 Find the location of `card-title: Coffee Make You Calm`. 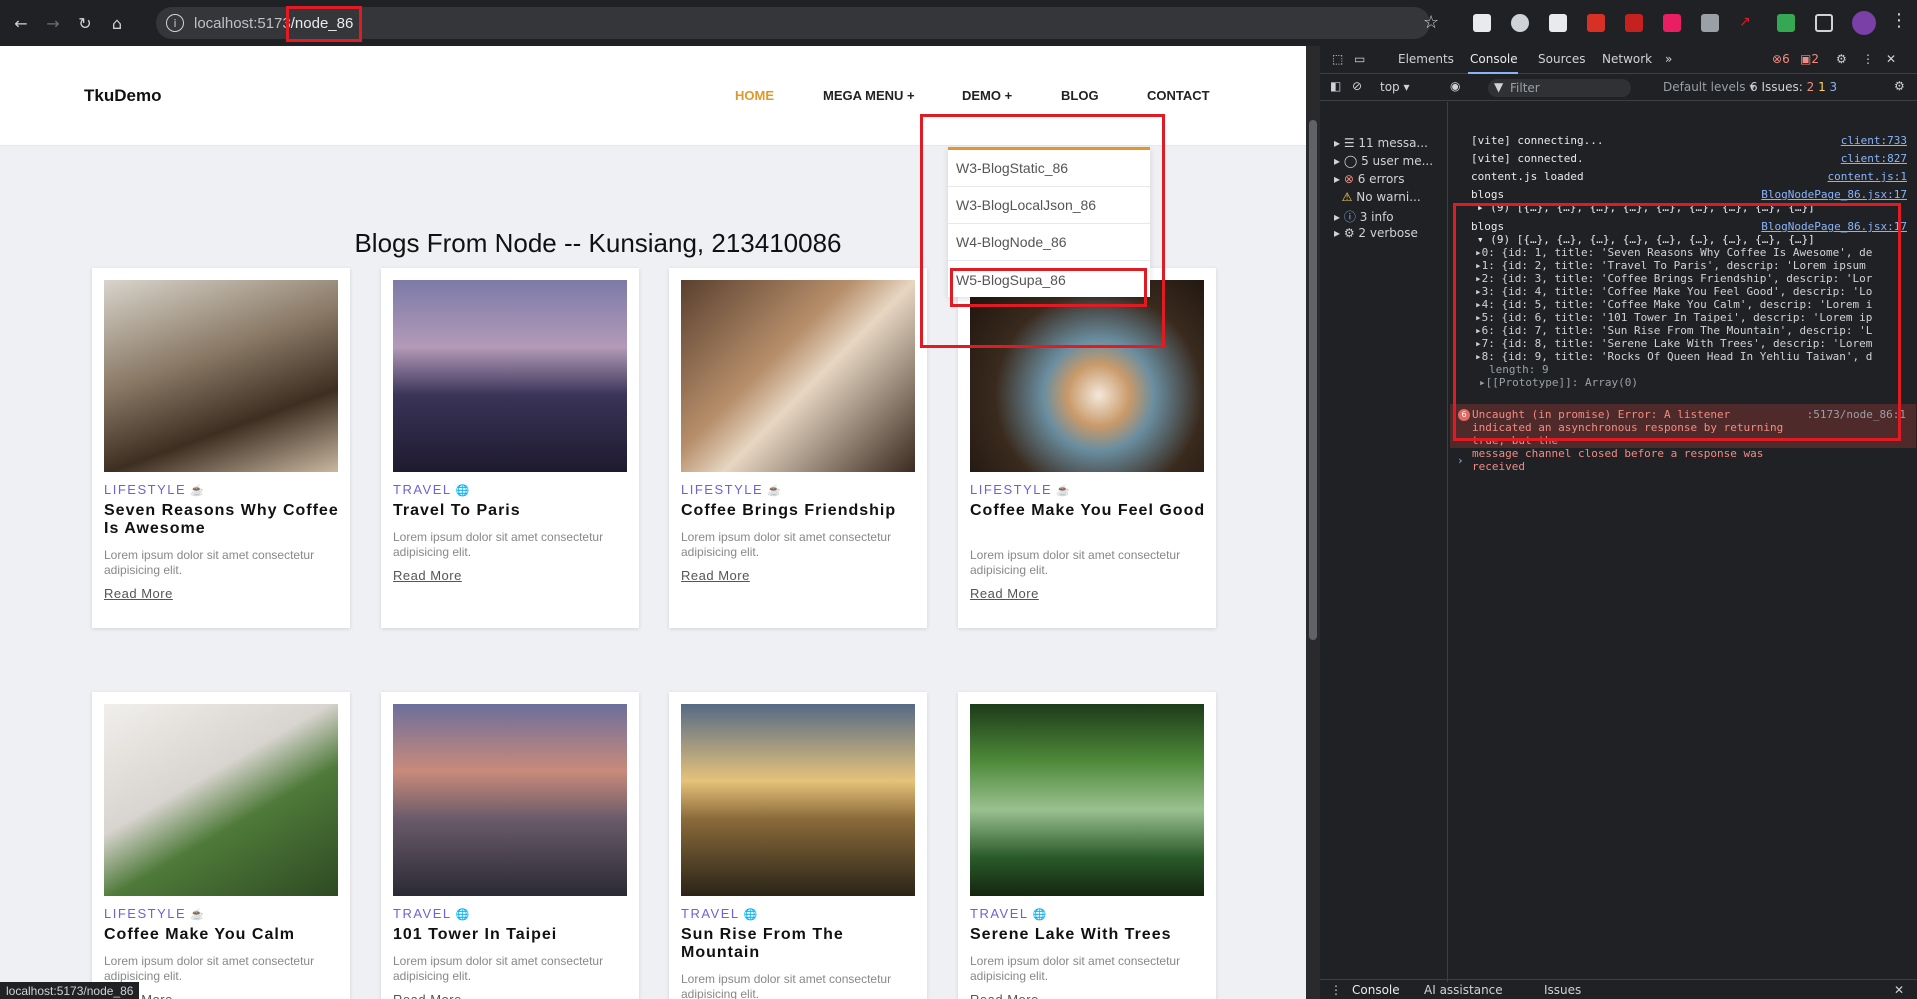

card-title: Coffee Make You Calm is located at coordinates (222, 935).